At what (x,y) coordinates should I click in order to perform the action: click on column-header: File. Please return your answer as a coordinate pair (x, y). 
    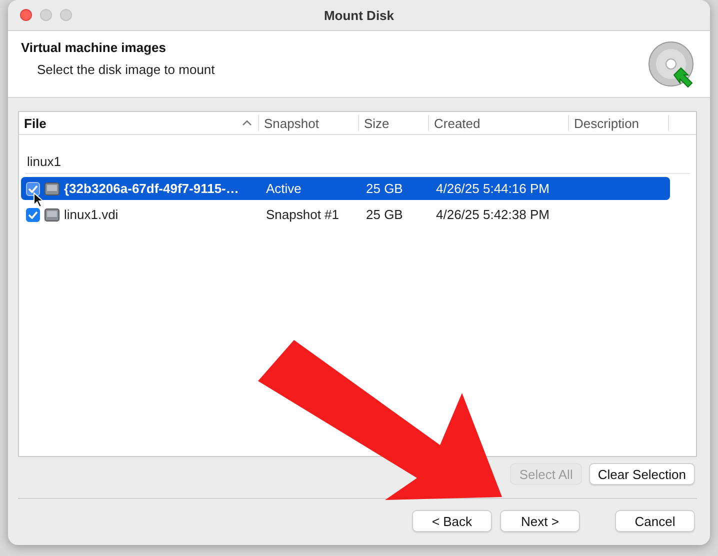
    Looking at the image, I should click on (139, 123).